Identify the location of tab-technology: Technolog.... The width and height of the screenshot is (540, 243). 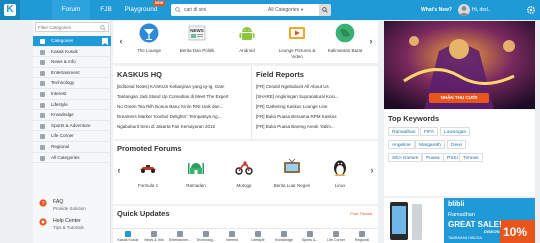
(206, 236).